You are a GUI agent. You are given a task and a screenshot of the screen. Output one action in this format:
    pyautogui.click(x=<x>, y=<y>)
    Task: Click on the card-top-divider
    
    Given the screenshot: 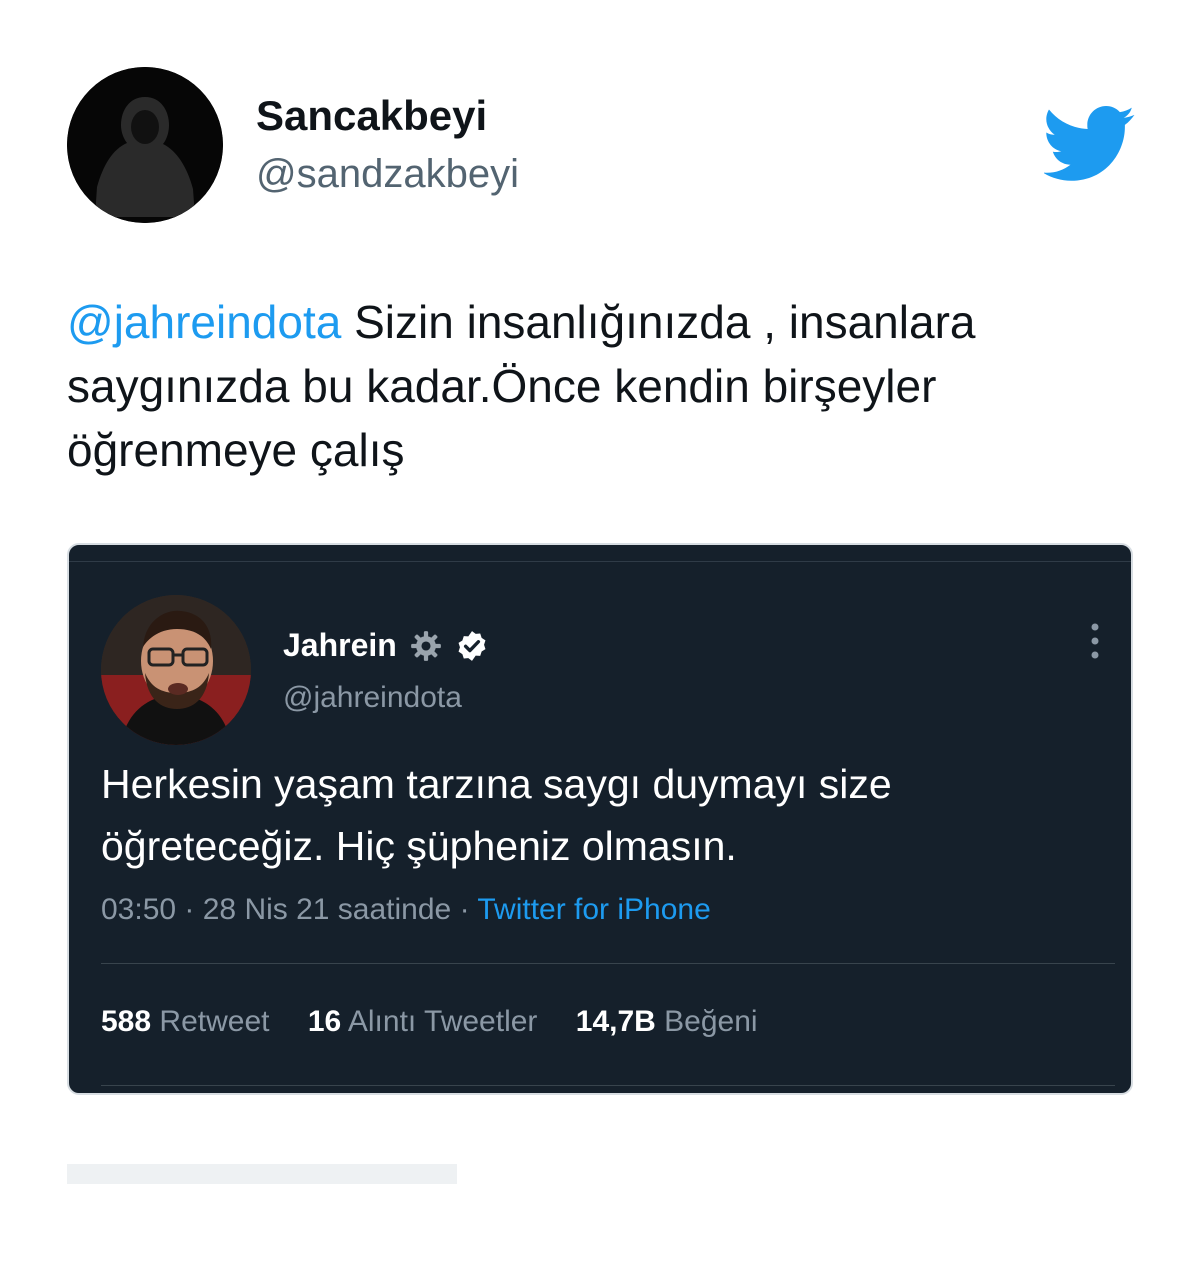 What is the action you would take?
    pyautogui.click(x=600, y=561)
    